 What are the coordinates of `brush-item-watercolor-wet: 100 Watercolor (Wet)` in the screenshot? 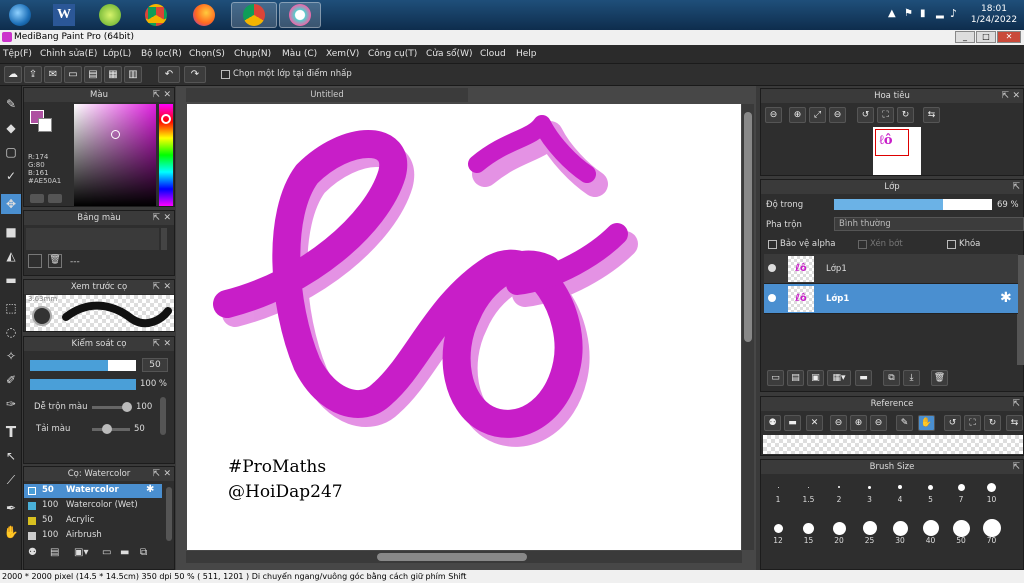 It's located at (93, 506).